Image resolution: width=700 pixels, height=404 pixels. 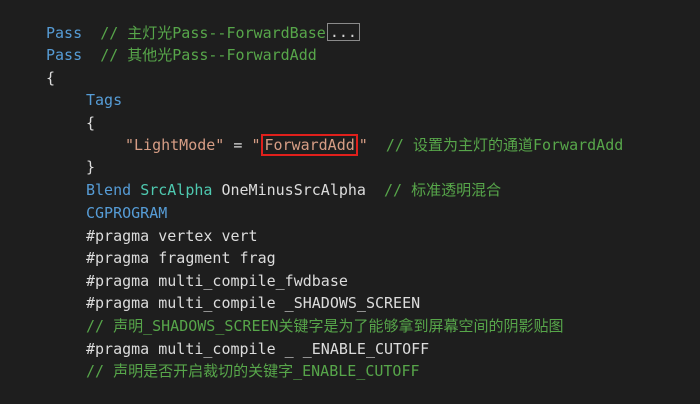 I want to click on close-brace: }, so click(x=91, y=167).